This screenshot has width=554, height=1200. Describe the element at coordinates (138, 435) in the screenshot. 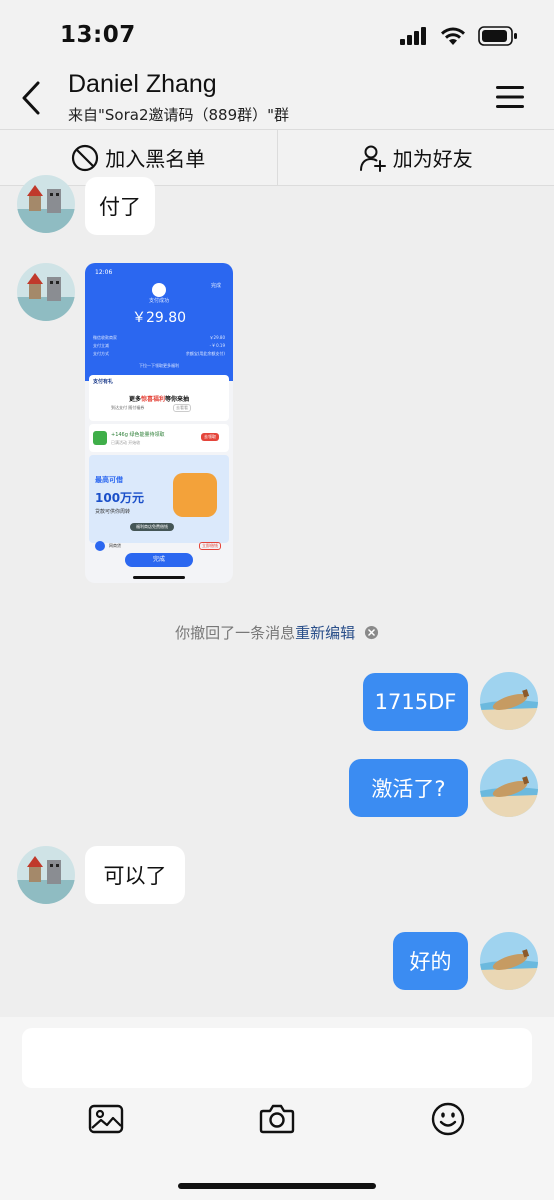

I see `energy-text: +146g 绿色能量待领取` at that location.